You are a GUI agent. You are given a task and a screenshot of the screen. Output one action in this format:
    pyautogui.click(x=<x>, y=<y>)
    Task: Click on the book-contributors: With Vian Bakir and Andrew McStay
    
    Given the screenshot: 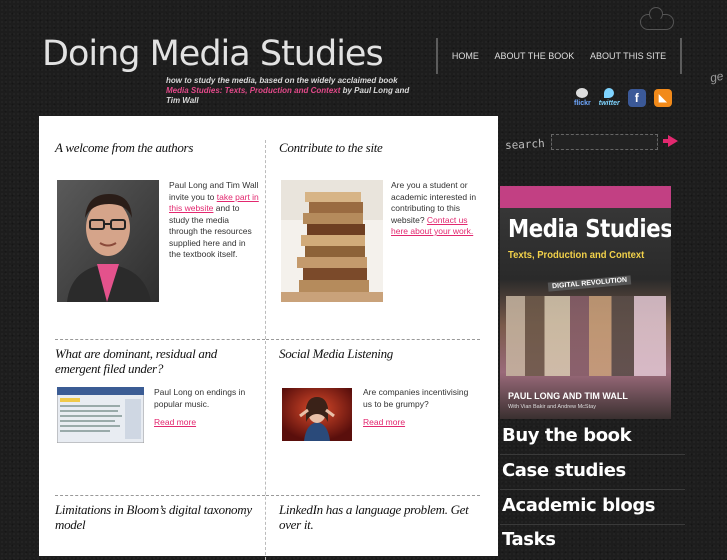 What is the action you would take?
    pyautogui.click(x=552, y=407)
    